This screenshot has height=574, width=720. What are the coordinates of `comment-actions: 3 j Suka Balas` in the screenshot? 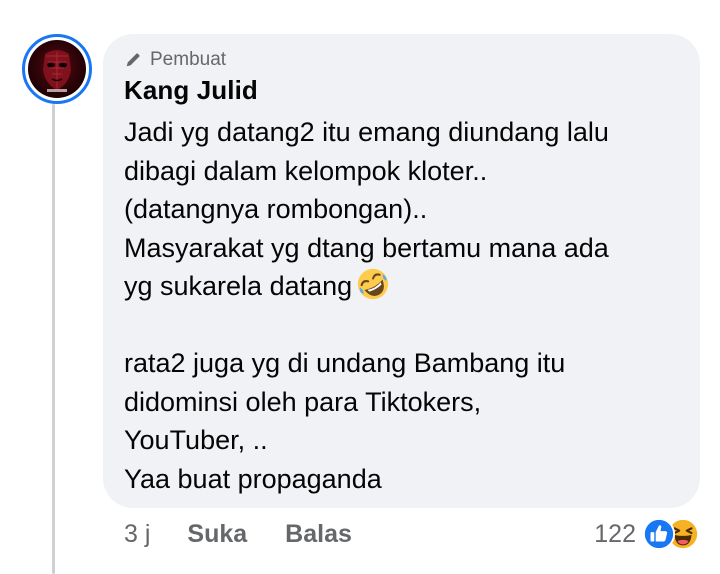 It's located at (238, 534).